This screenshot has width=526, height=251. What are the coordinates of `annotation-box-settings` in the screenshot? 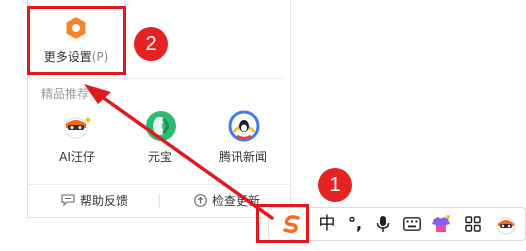 It's located at (76, 40).